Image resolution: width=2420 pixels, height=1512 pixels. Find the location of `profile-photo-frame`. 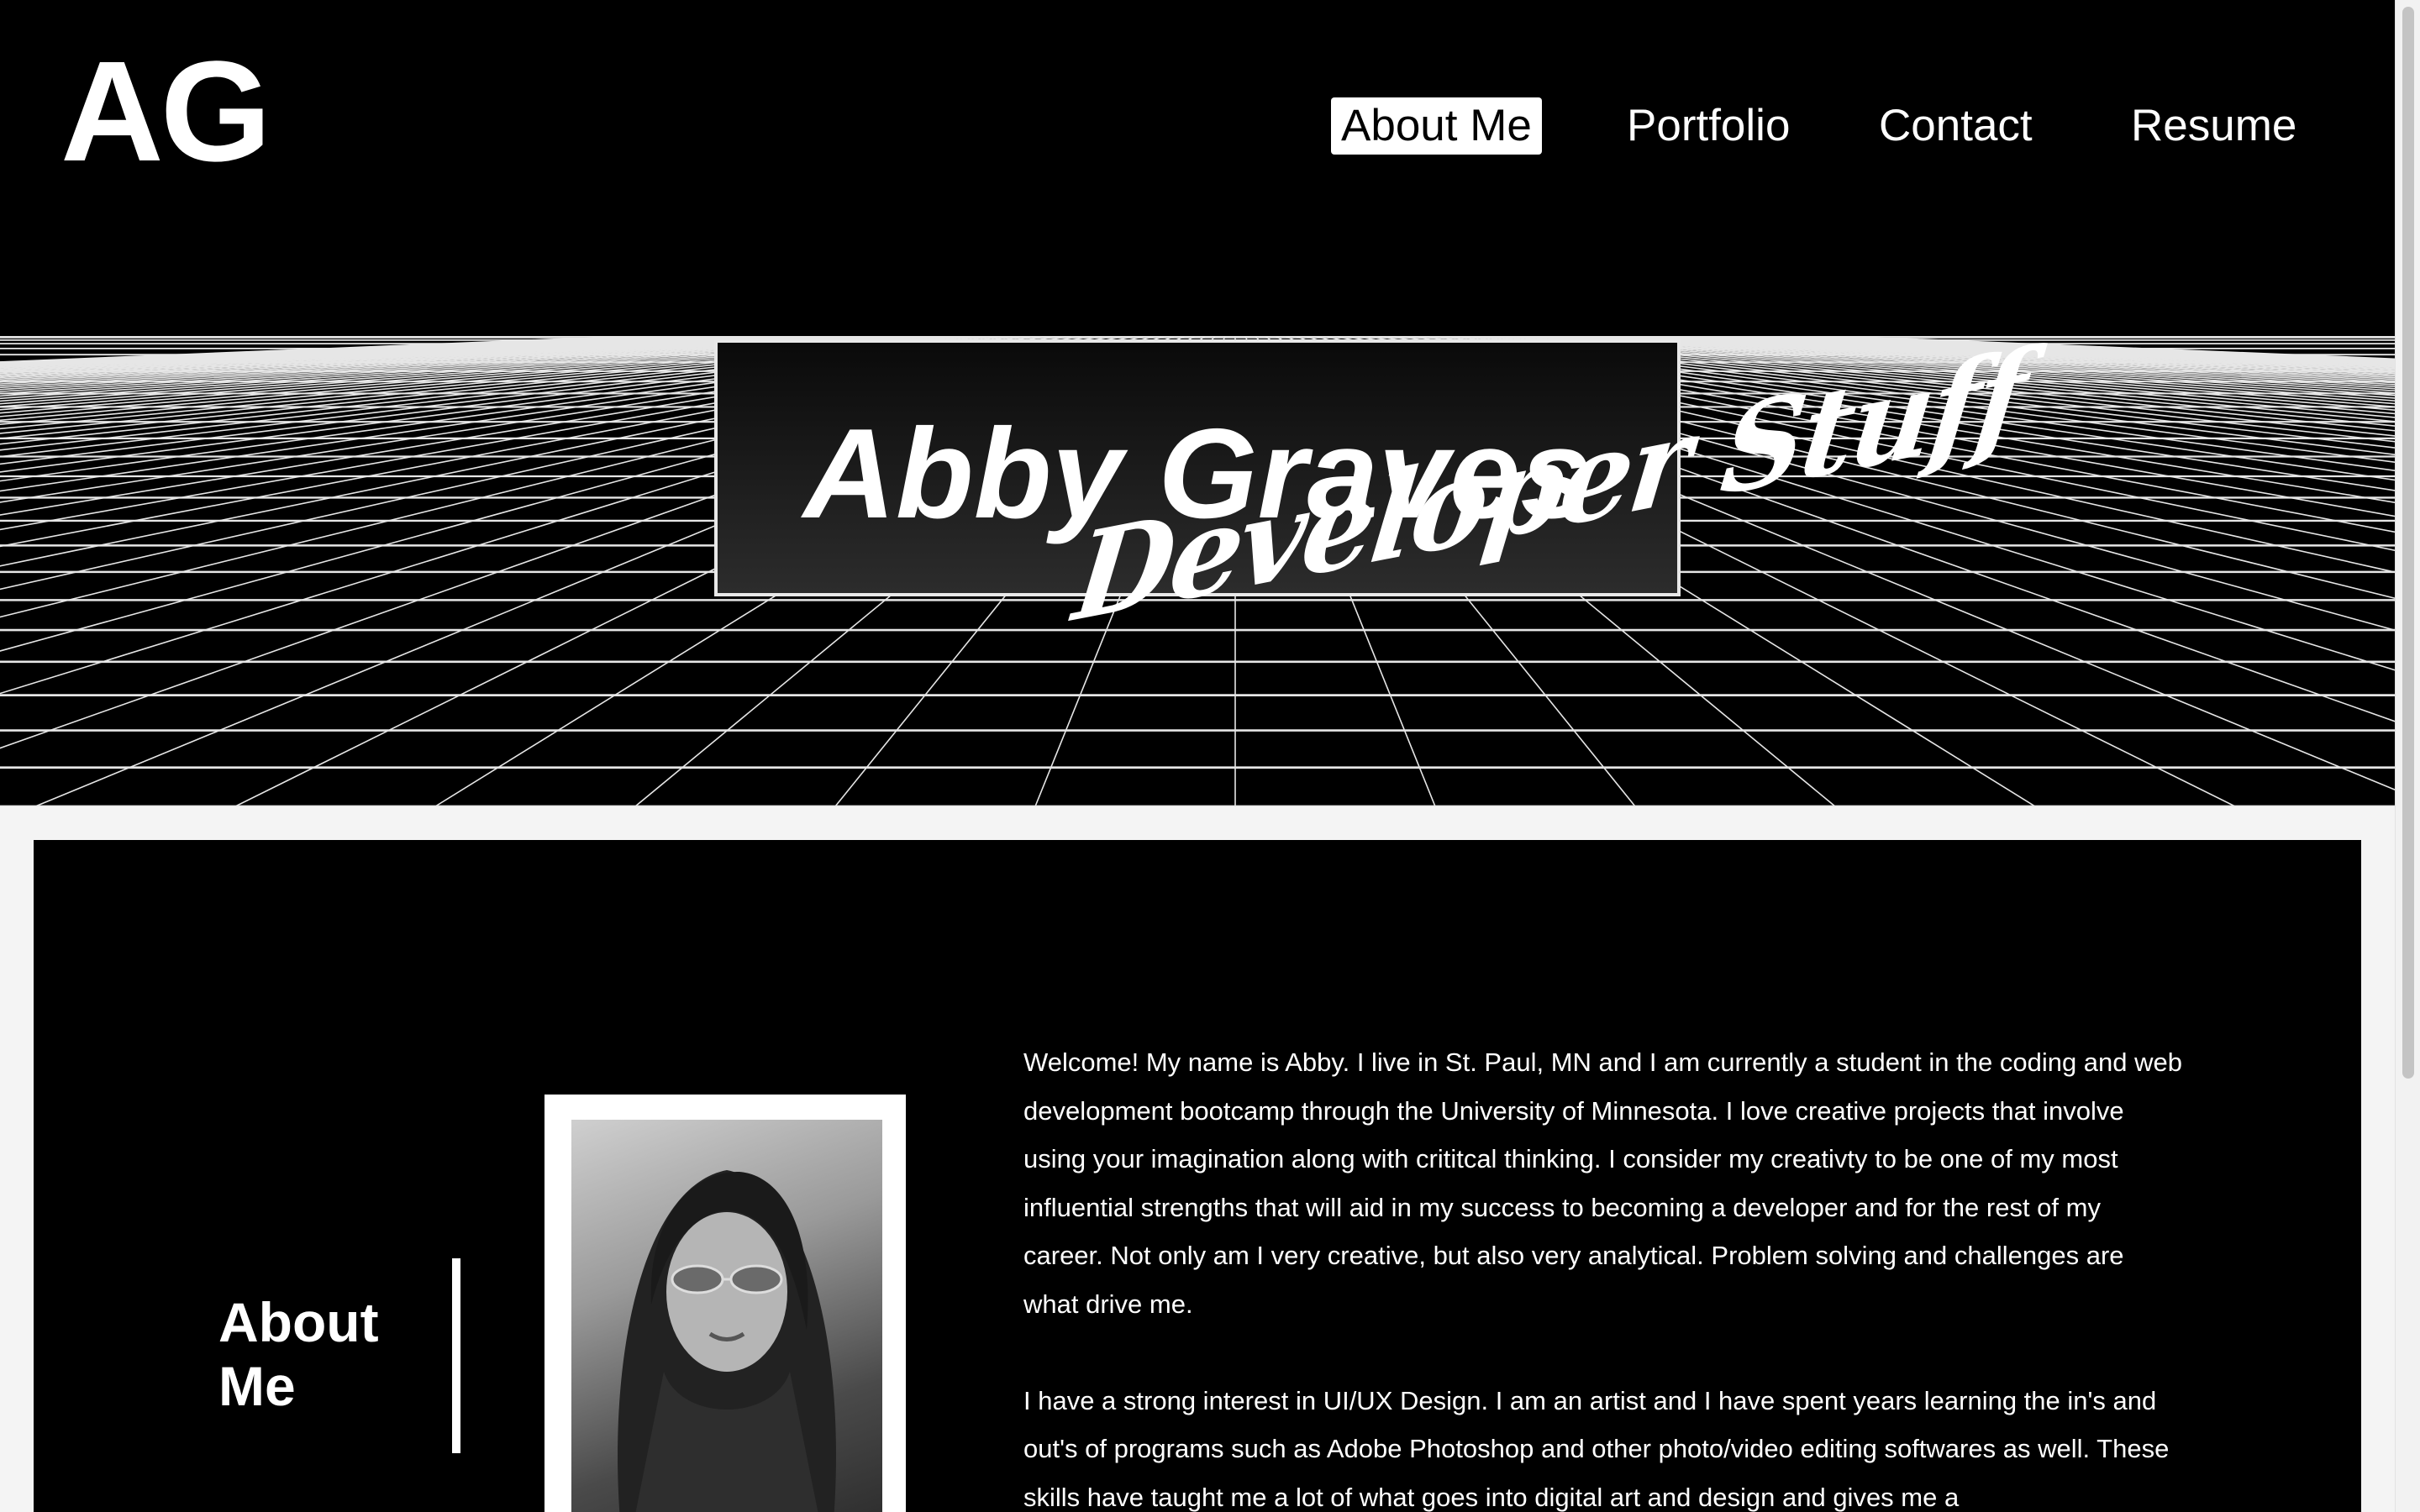

profile-photo-frame is located at coordinates (725, 1303).